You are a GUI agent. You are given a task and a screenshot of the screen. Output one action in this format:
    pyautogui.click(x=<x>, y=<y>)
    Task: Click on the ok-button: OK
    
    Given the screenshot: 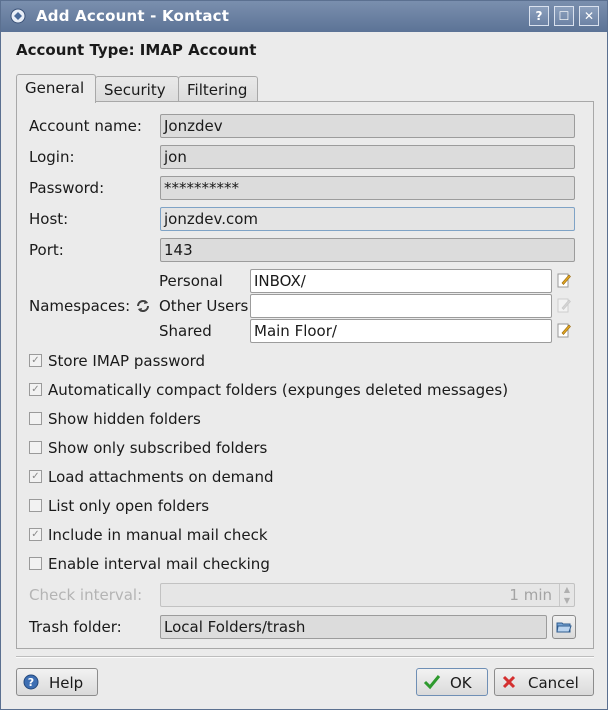 What is the action you would take?
    pyautogui.click(x=452, y=682)
    